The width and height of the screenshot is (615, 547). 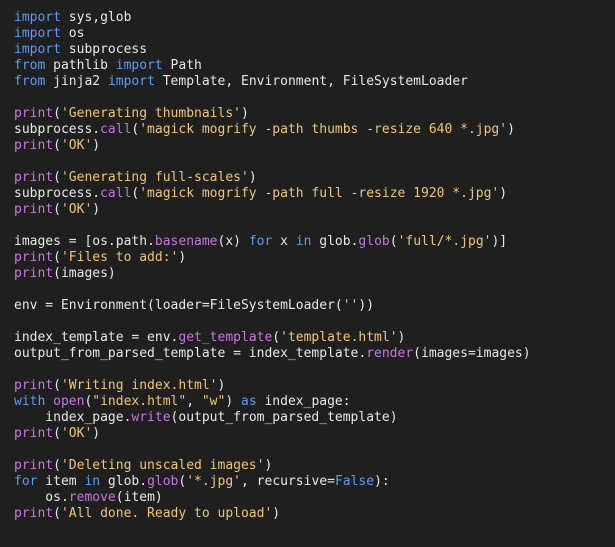 What do you see at coordinates (314, 386) in the screenshot?
I see `code-line: print('Writing index.html')` at bounding box center [314, 386].